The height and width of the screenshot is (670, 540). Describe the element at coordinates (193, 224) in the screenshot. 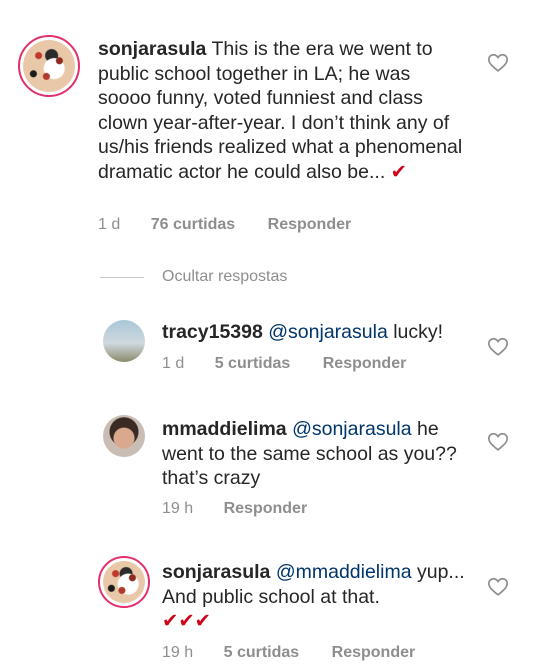

I see `likes-count: 76 curtidas` at that location.